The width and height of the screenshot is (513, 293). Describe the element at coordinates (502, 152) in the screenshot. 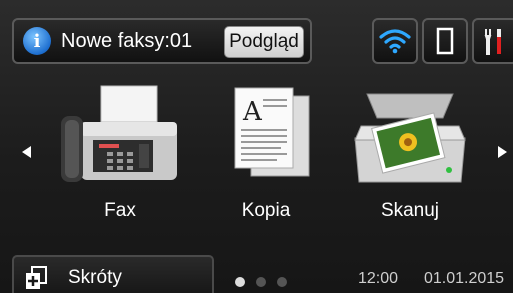

I see `scroll-right-arrow` at that location.